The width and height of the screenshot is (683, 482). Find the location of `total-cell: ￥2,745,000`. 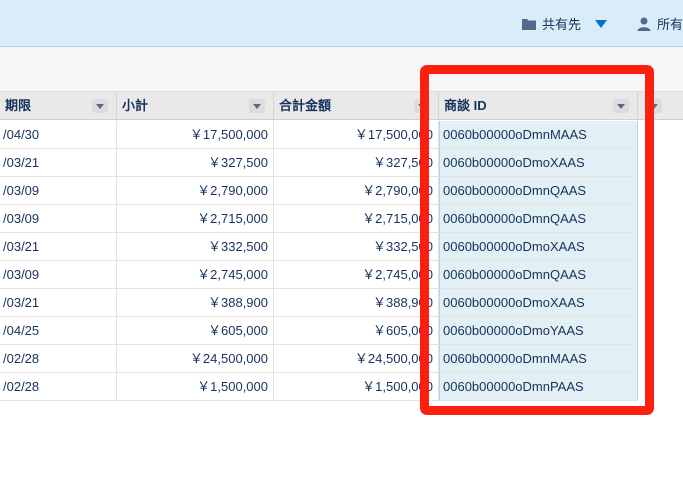

total-cell: ￥2,745,000 is located at coordinates (356, 275).